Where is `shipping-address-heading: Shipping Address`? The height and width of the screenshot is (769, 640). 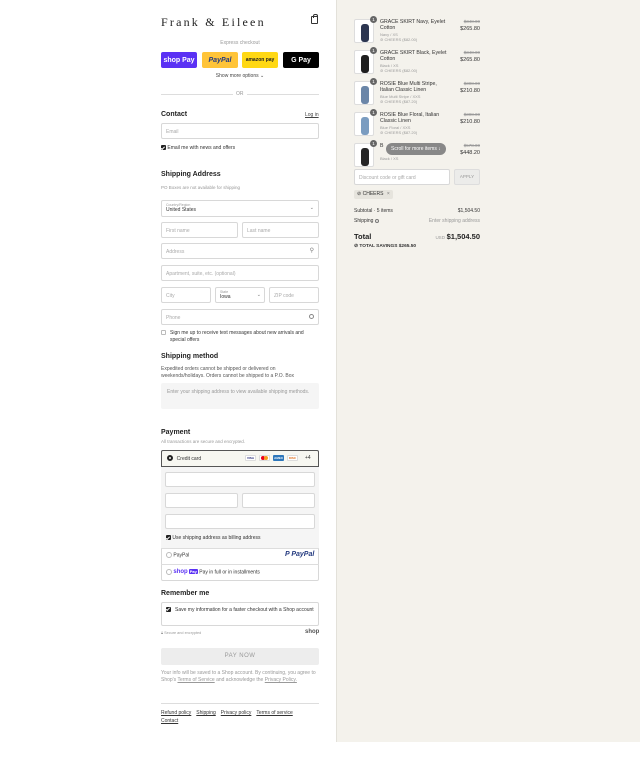
shipping-address-heading: Shipping Address is located at coordinates (191, 174).